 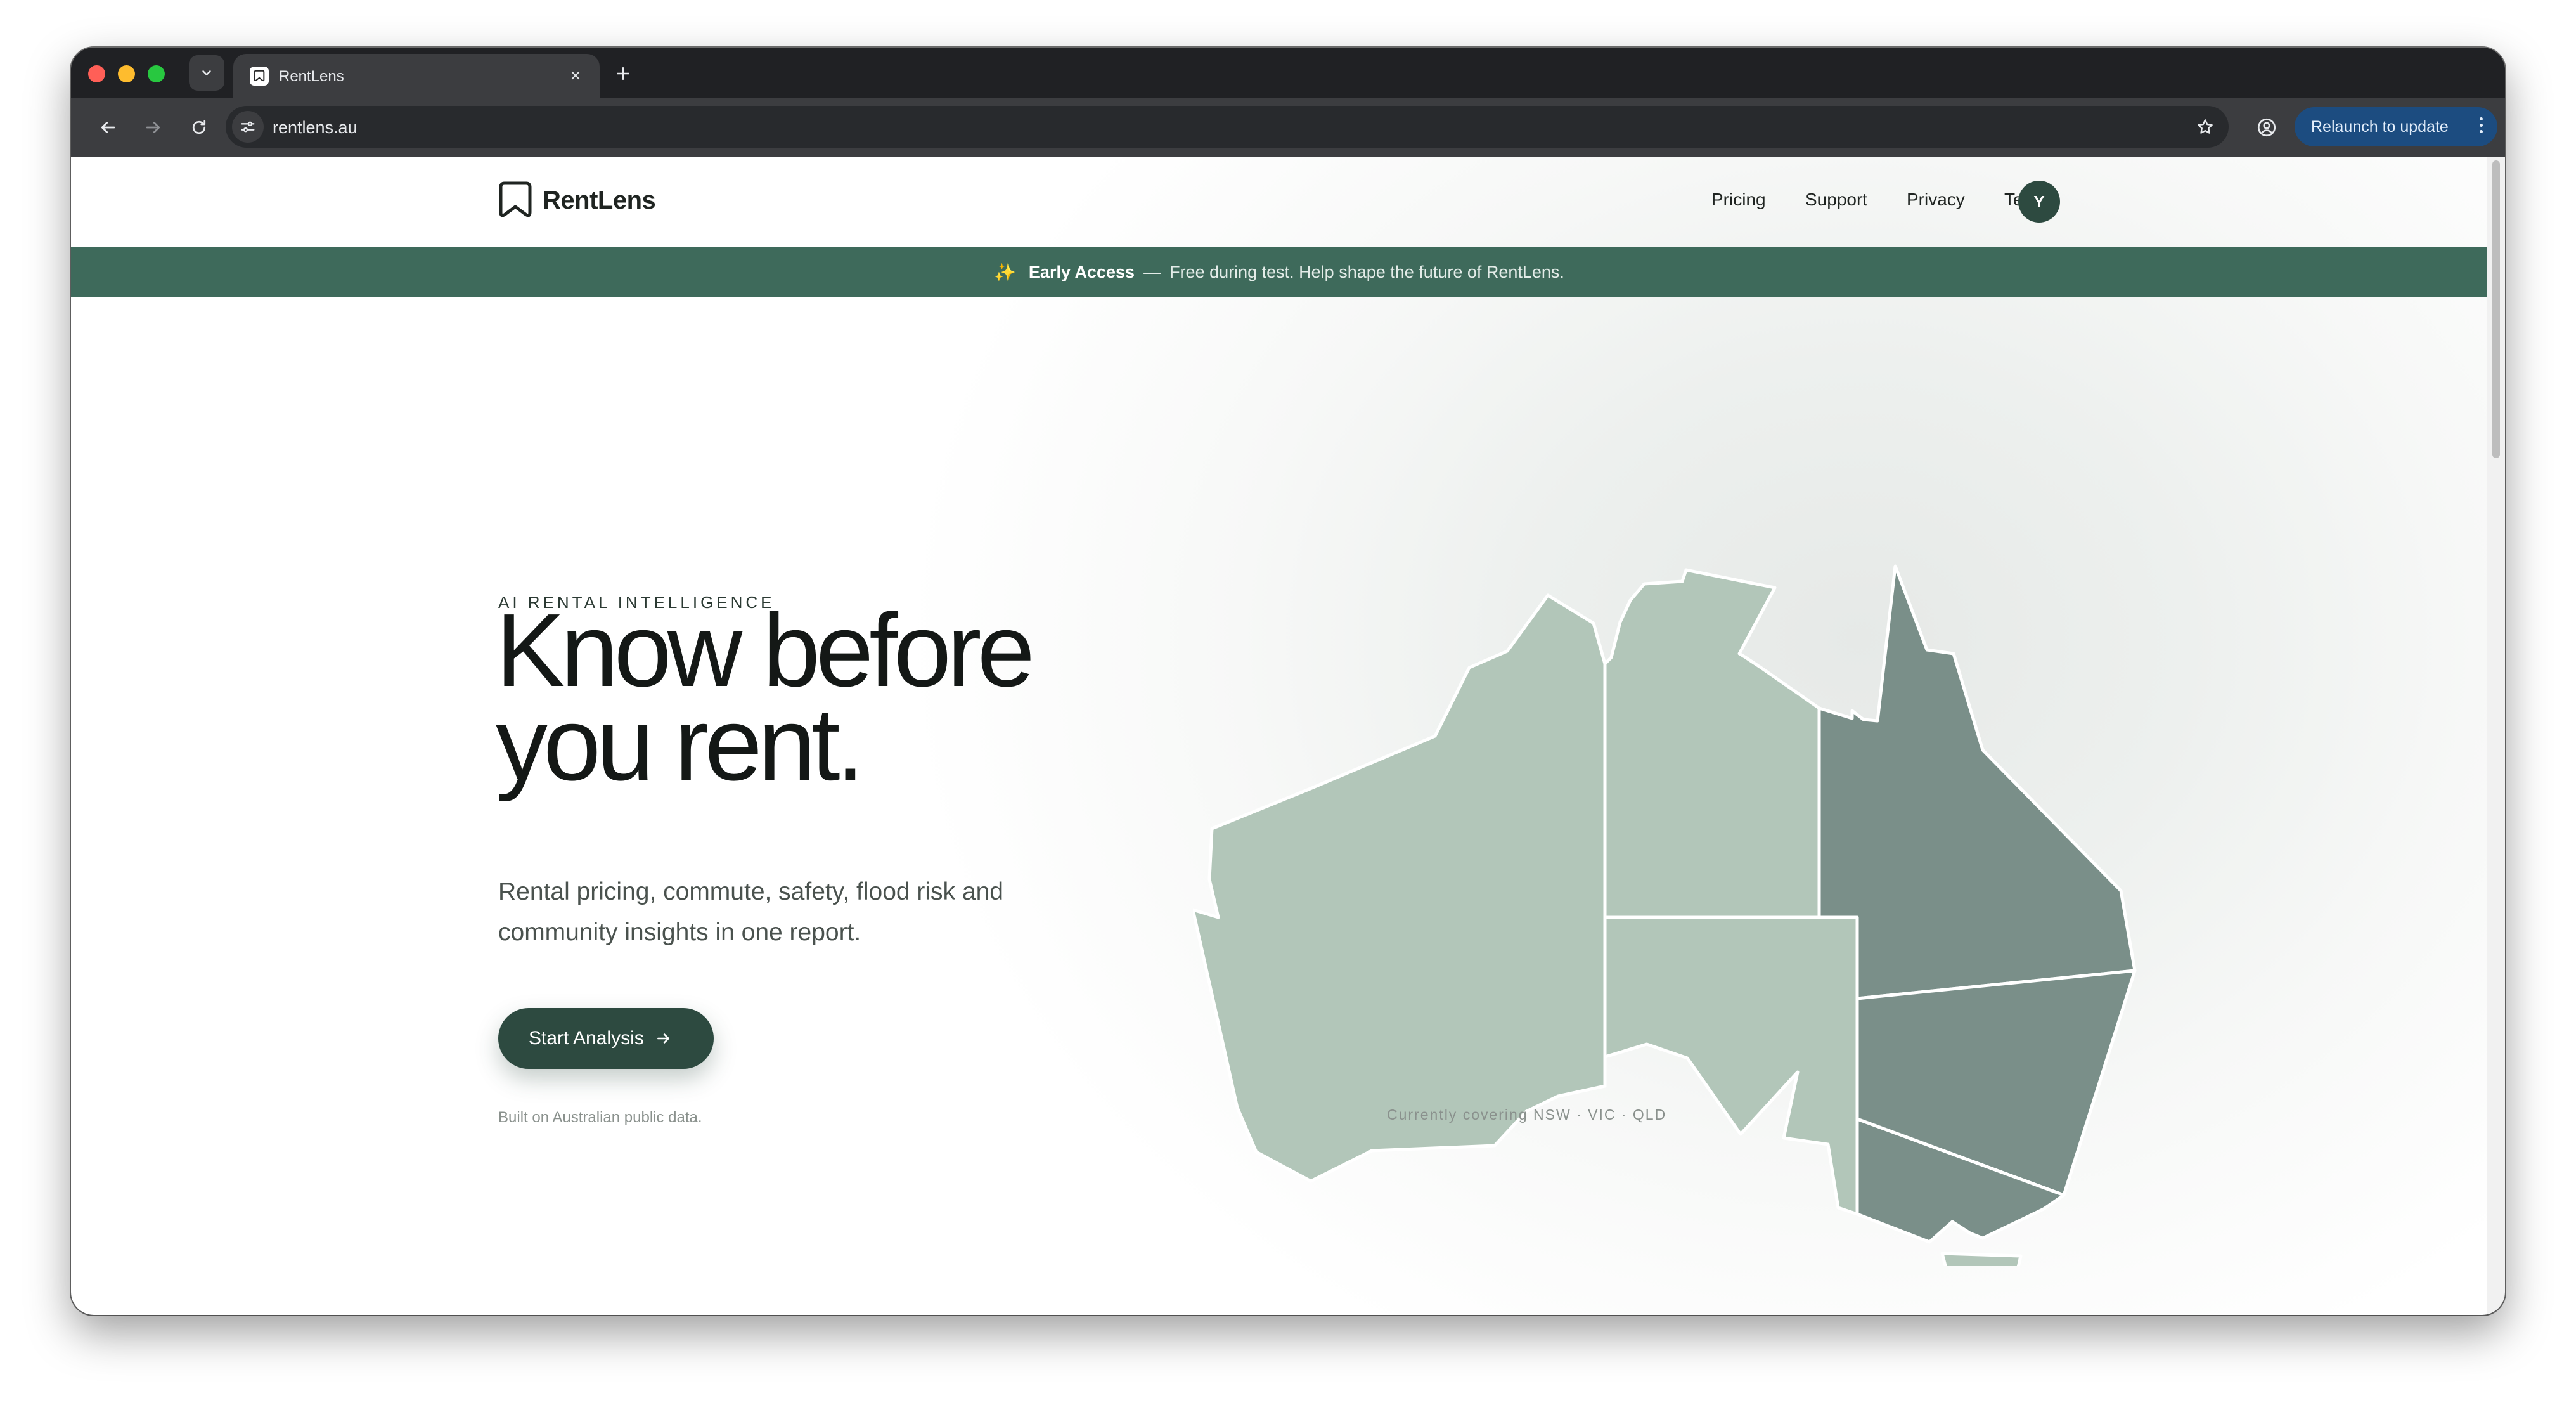 I want to click on plus-icon, so click(x=623, y=73).